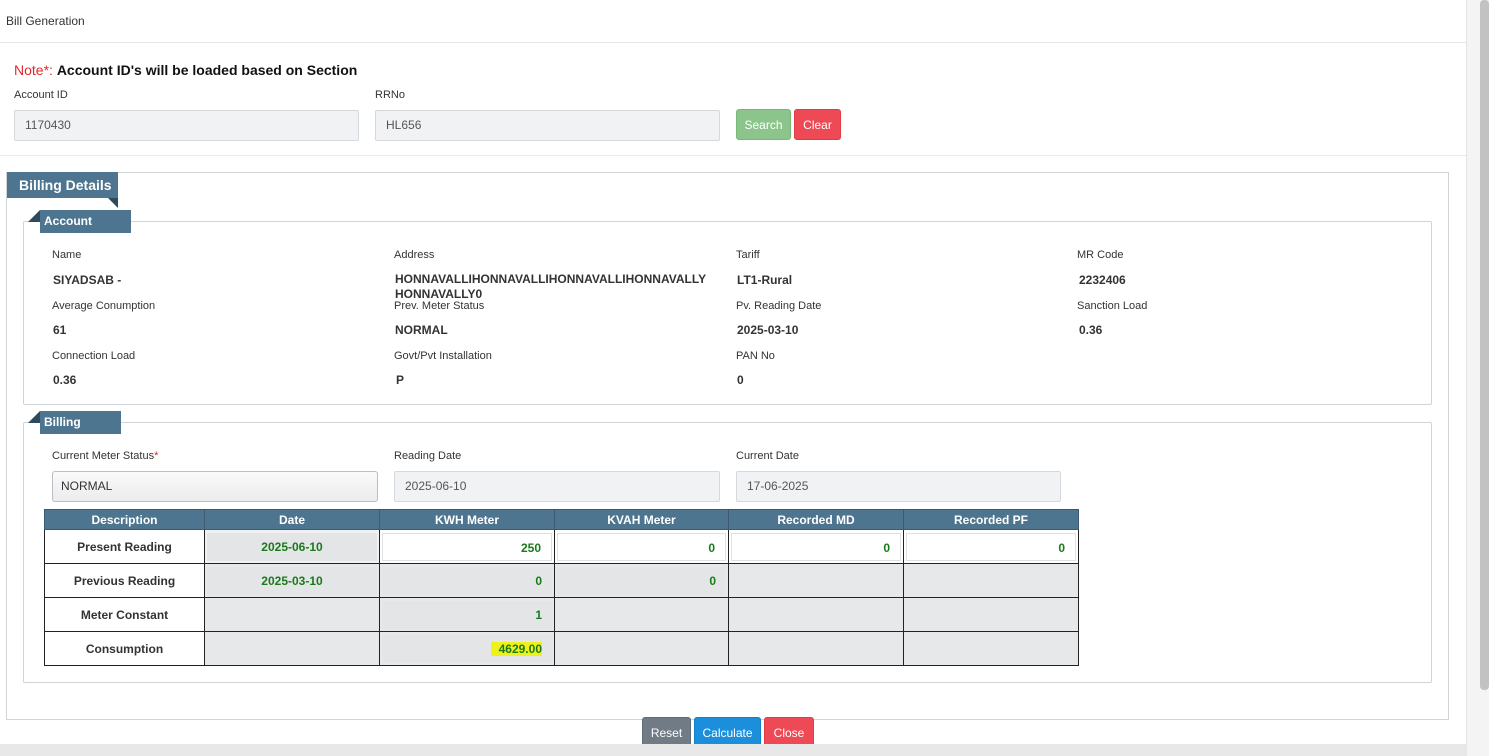 The height and width of the screenshot is (756, 1489). I want to click on avg-consumption-value: 61, so click(60, 330).